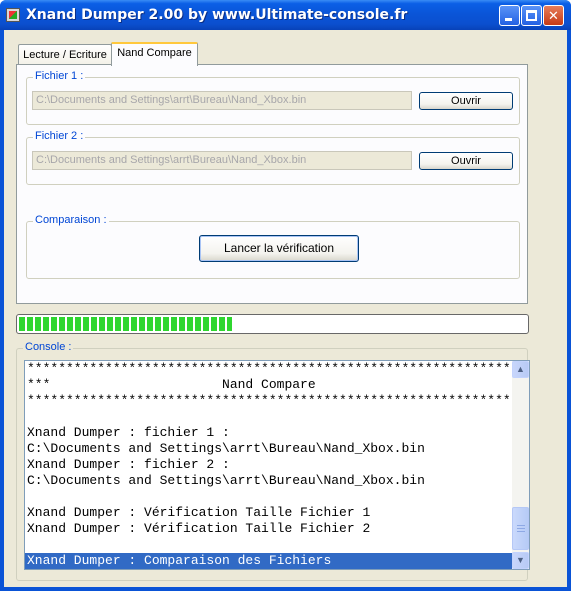 The image size is (571, 591). I want to click on tab-lecture-ecriture: Lecture / Ecriture, so click(65, 54).